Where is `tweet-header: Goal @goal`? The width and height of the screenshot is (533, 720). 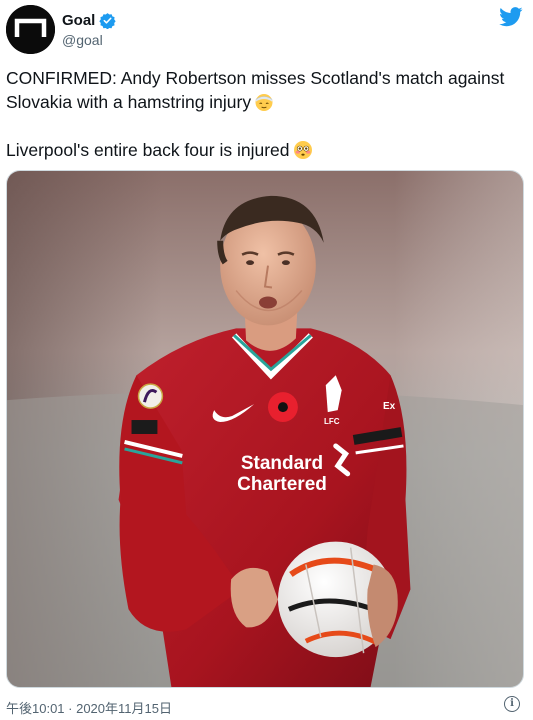
tweet-header: Goal @goal is located at coordinates (266, 30).